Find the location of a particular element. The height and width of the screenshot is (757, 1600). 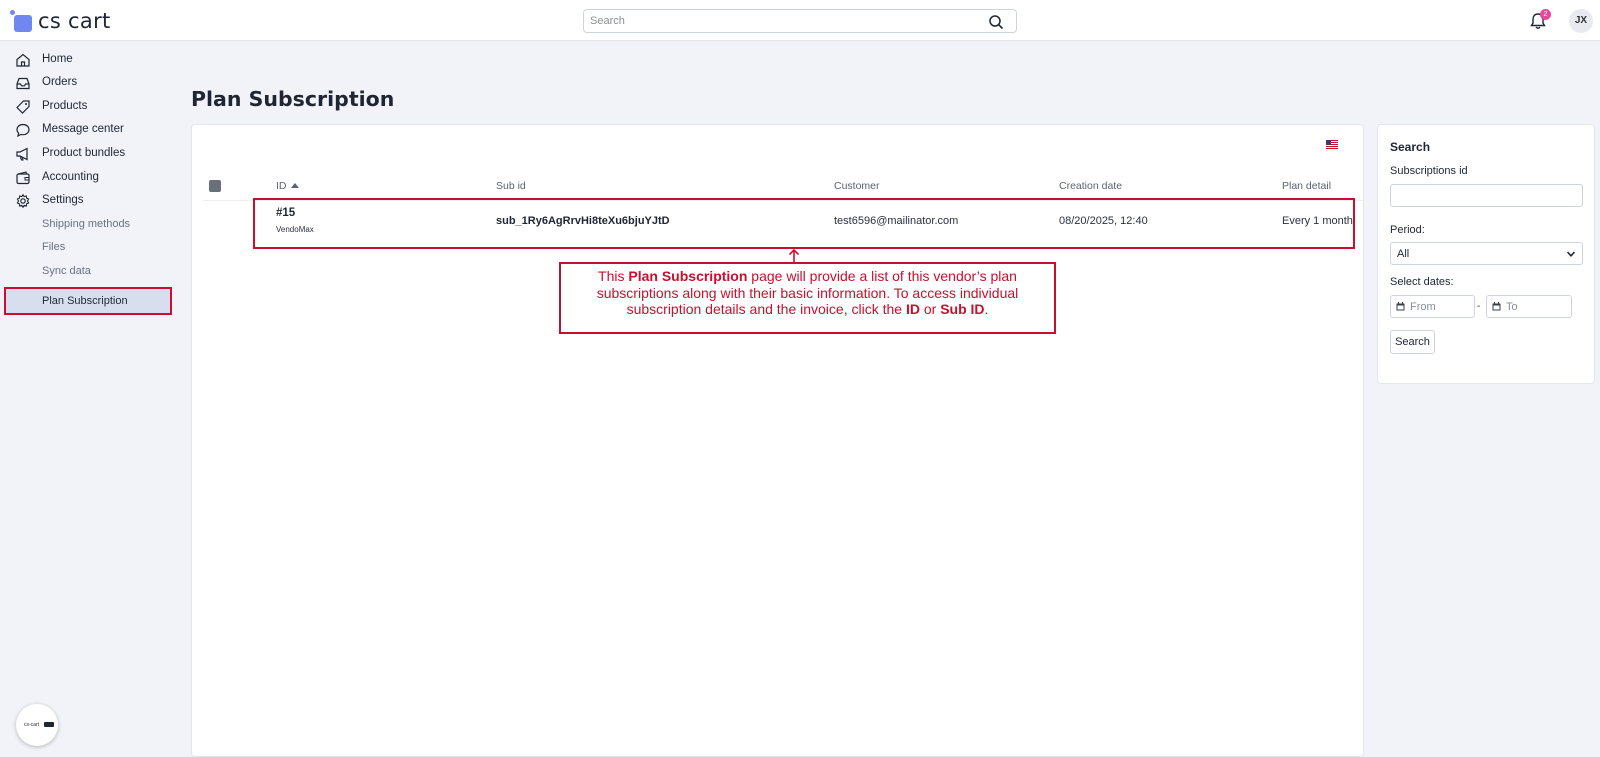

global-search is located at coordinates (800, 21).